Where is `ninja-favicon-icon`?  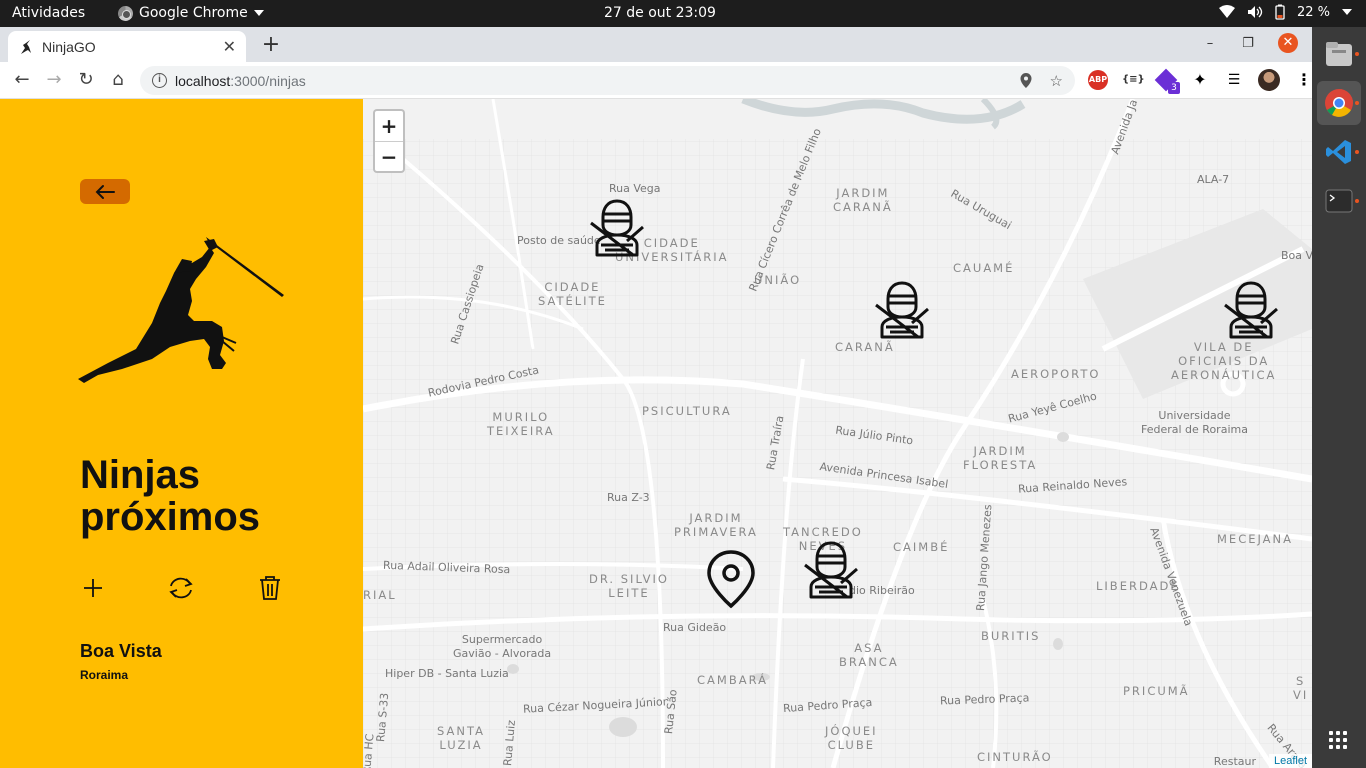 ninja-favicon-icon is located at coordinates (26, 46).